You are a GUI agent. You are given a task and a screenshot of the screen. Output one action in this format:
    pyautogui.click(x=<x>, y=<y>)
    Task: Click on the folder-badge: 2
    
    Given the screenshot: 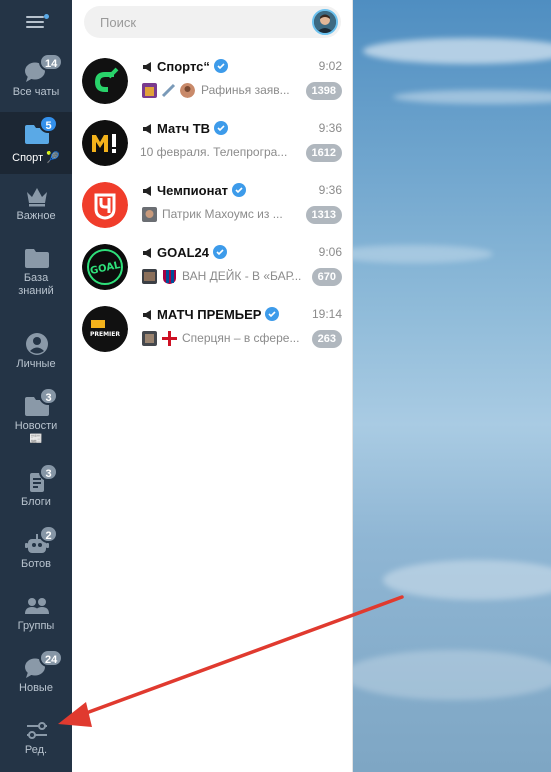 What is the action you would take?
    pyautogui.click(x=48, y=534)
    